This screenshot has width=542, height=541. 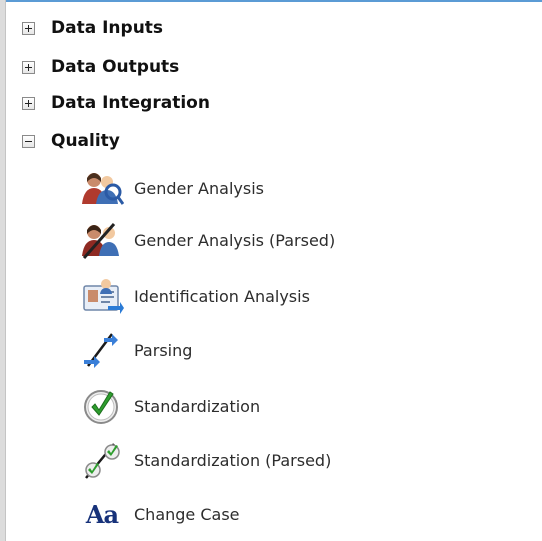 What do you see at coordinates (102, 296) in the screenshot?
I see `identification-analysis-icon` at bounding box center [102, 296].